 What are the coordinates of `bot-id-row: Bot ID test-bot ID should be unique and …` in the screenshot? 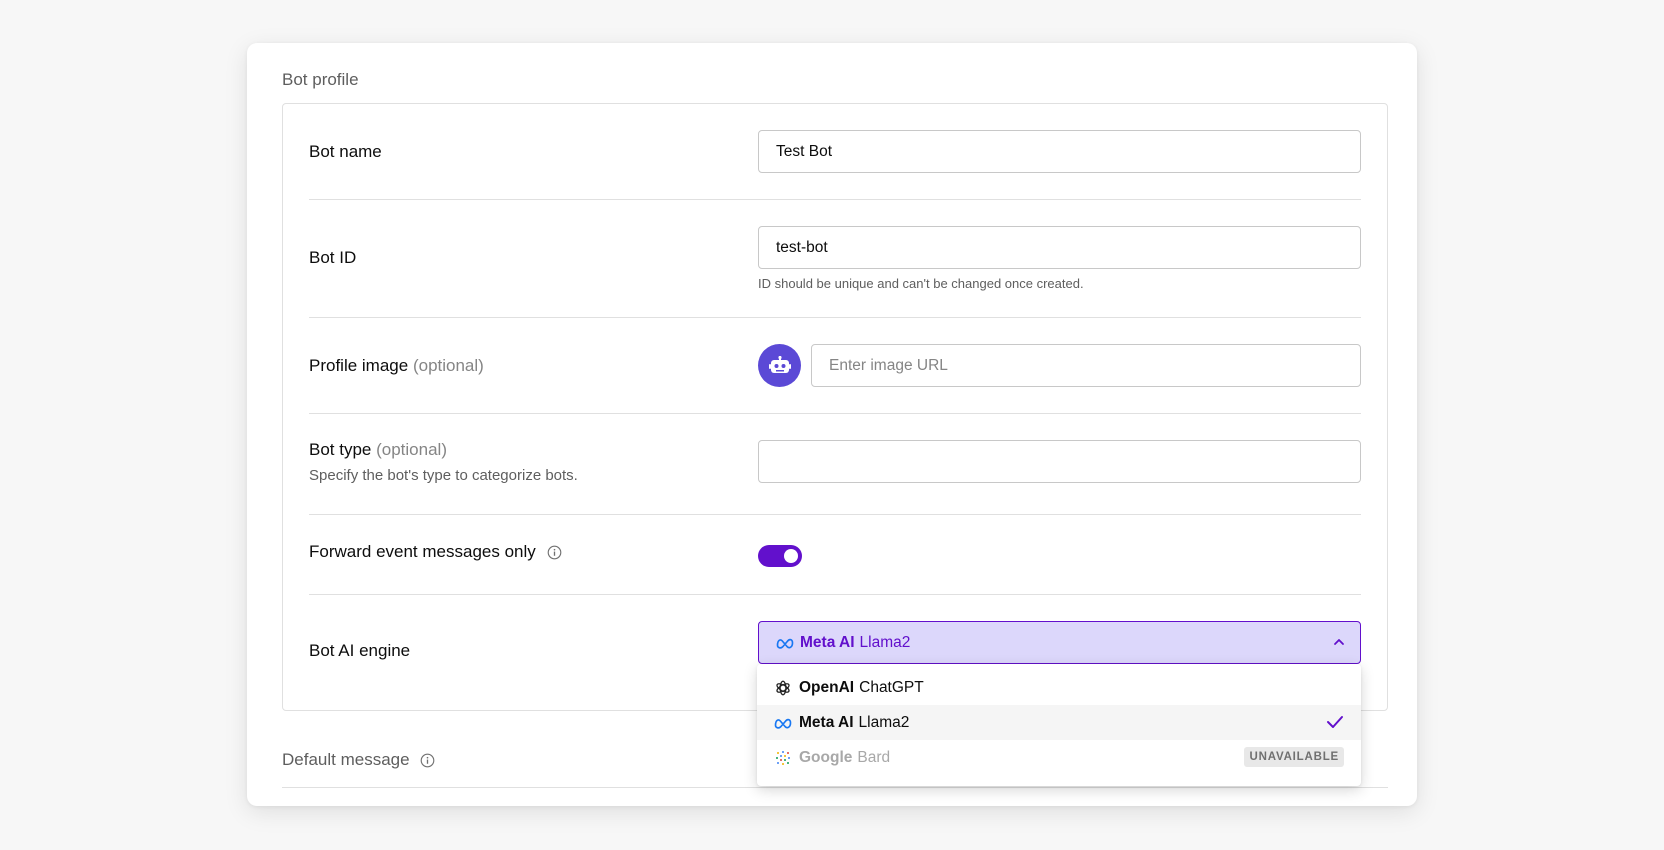 It's located at (835, 258).